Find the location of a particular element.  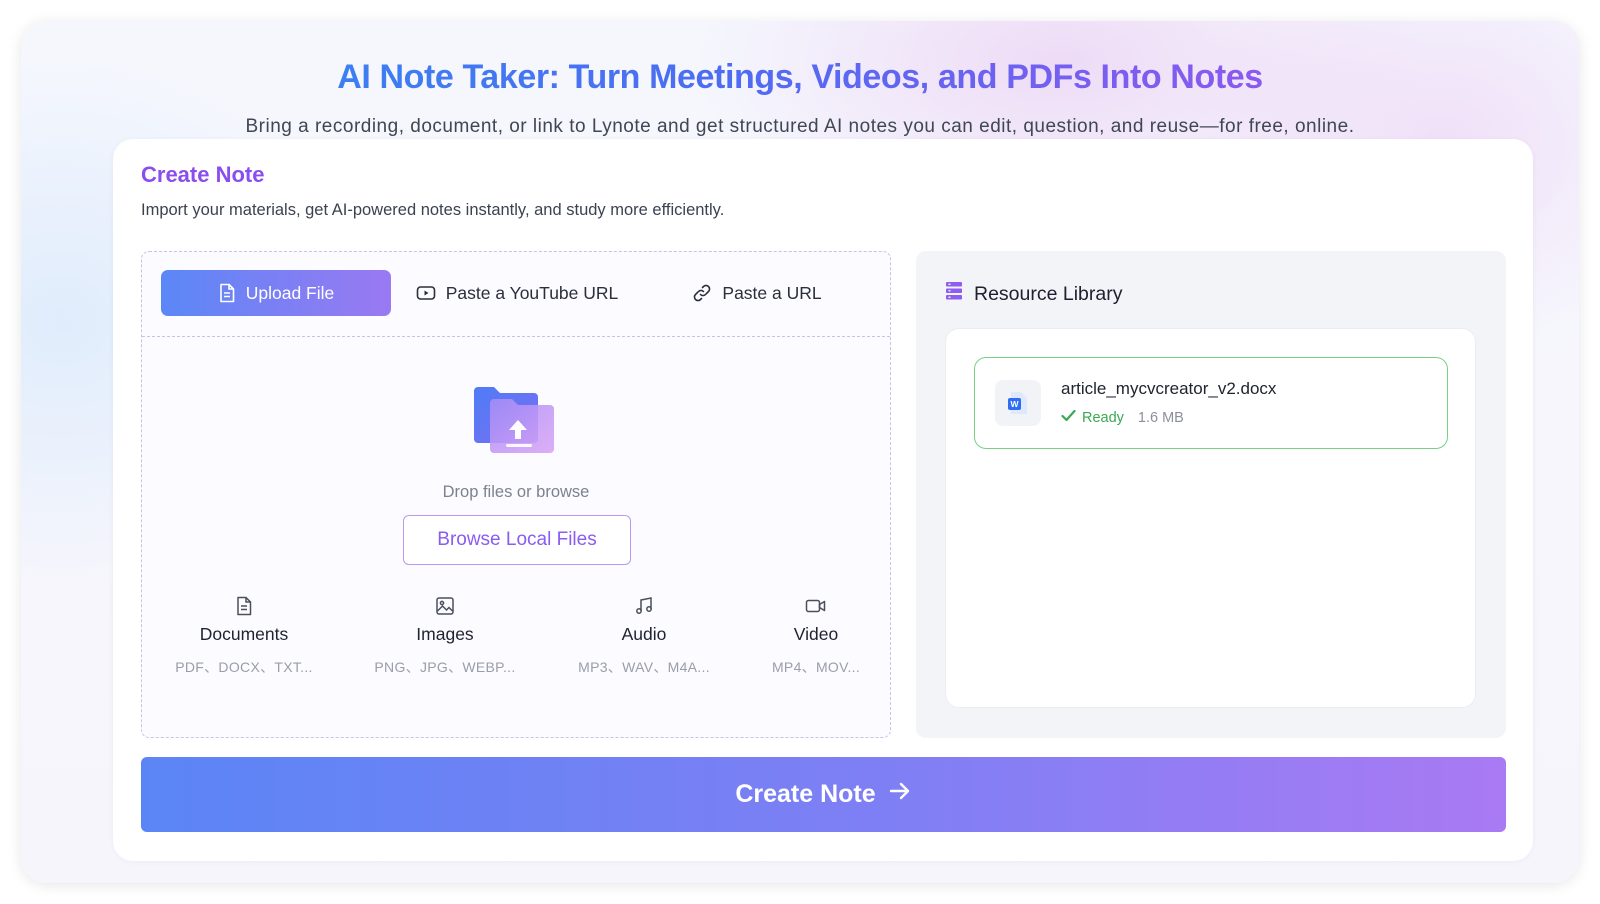

file-type-name: Audio is located at coordinates (644, 634).